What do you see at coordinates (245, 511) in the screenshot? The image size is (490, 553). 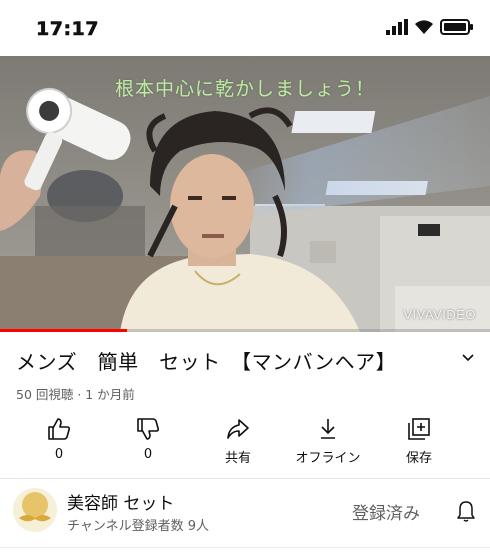 I see `channel-row: 美容師 セット チャンネル登録者数 9人 登録済み` at bounding box center [245, 511].